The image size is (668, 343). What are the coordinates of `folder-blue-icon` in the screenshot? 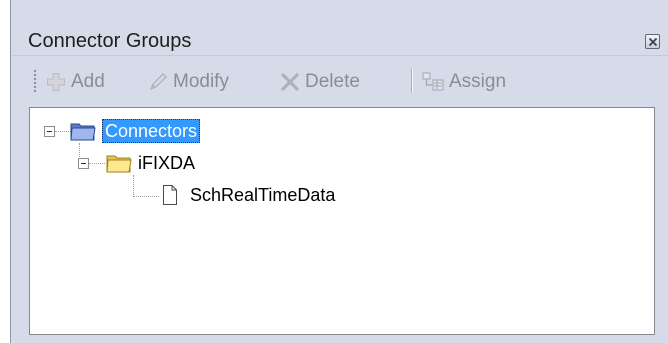 It's located at (83, 132).